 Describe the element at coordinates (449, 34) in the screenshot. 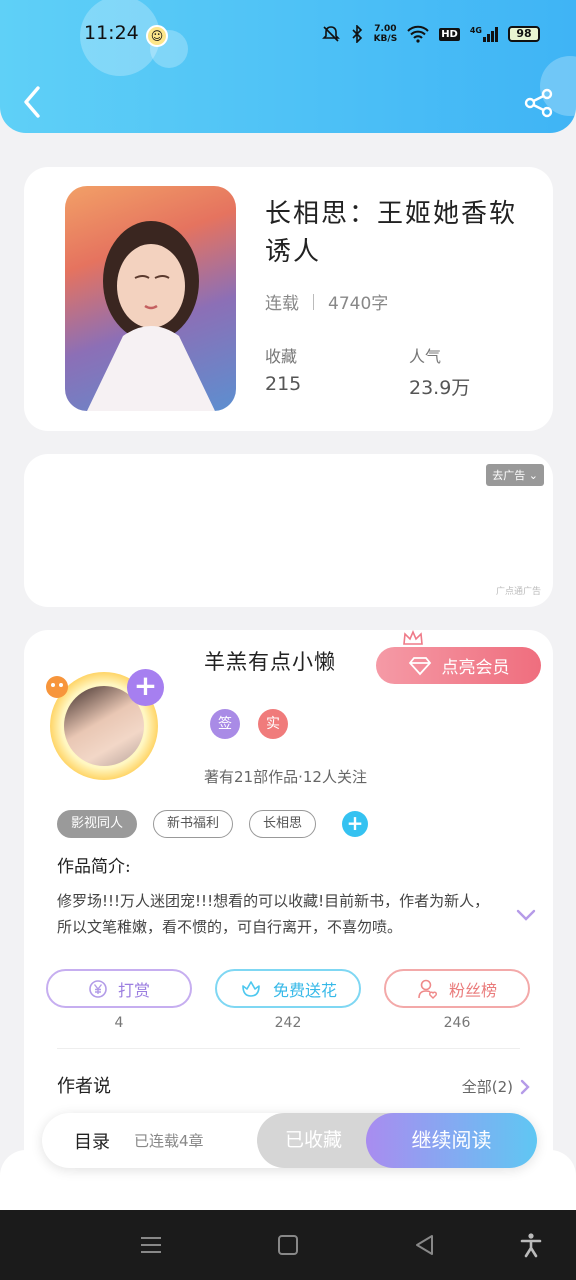

I see `hd-icon: HD` at that location.